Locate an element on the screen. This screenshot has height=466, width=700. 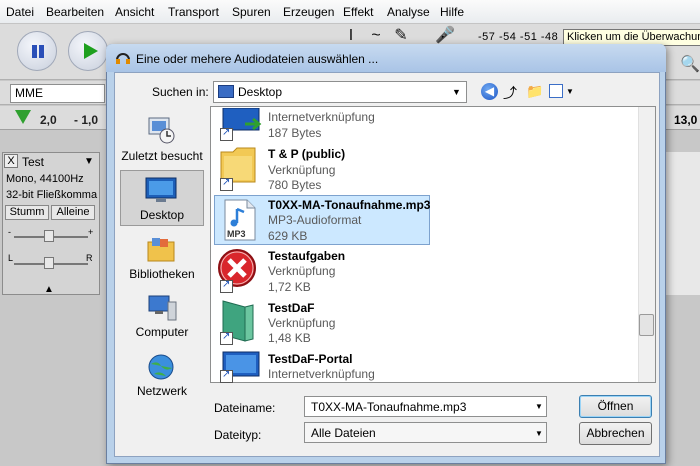
file-name: Testaufgaben is located at coordinates (307, 256).